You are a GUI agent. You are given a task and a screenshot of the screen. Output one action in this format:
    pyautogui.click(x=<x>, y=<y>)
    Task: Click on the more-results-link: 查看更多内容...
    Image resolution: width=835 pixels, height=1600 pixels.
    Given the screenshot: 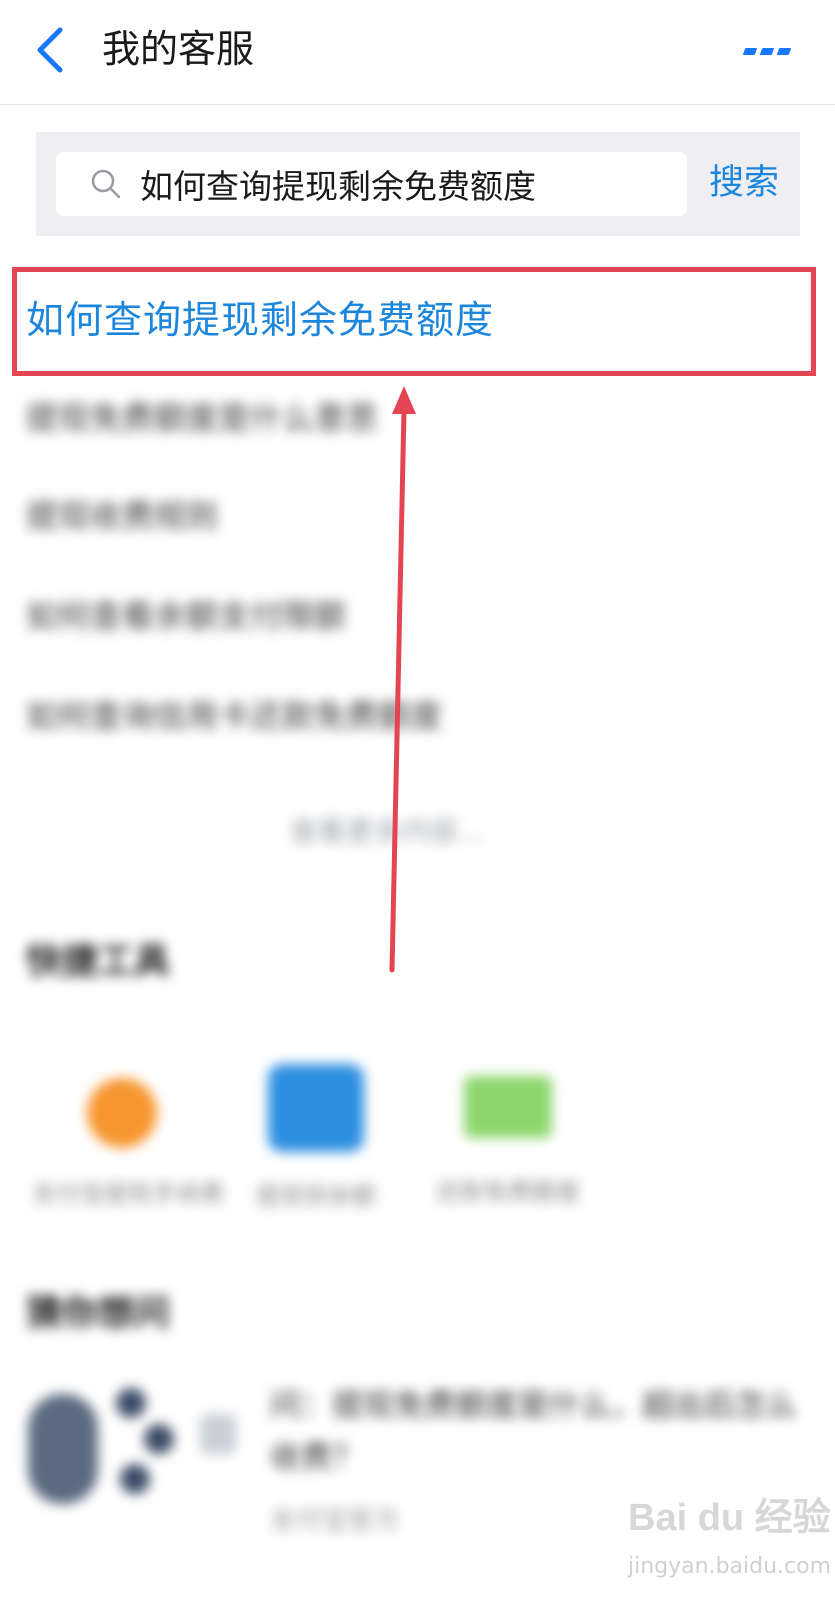 What is the action you would take?
    pyautogui.click(x=387, y=832)
    